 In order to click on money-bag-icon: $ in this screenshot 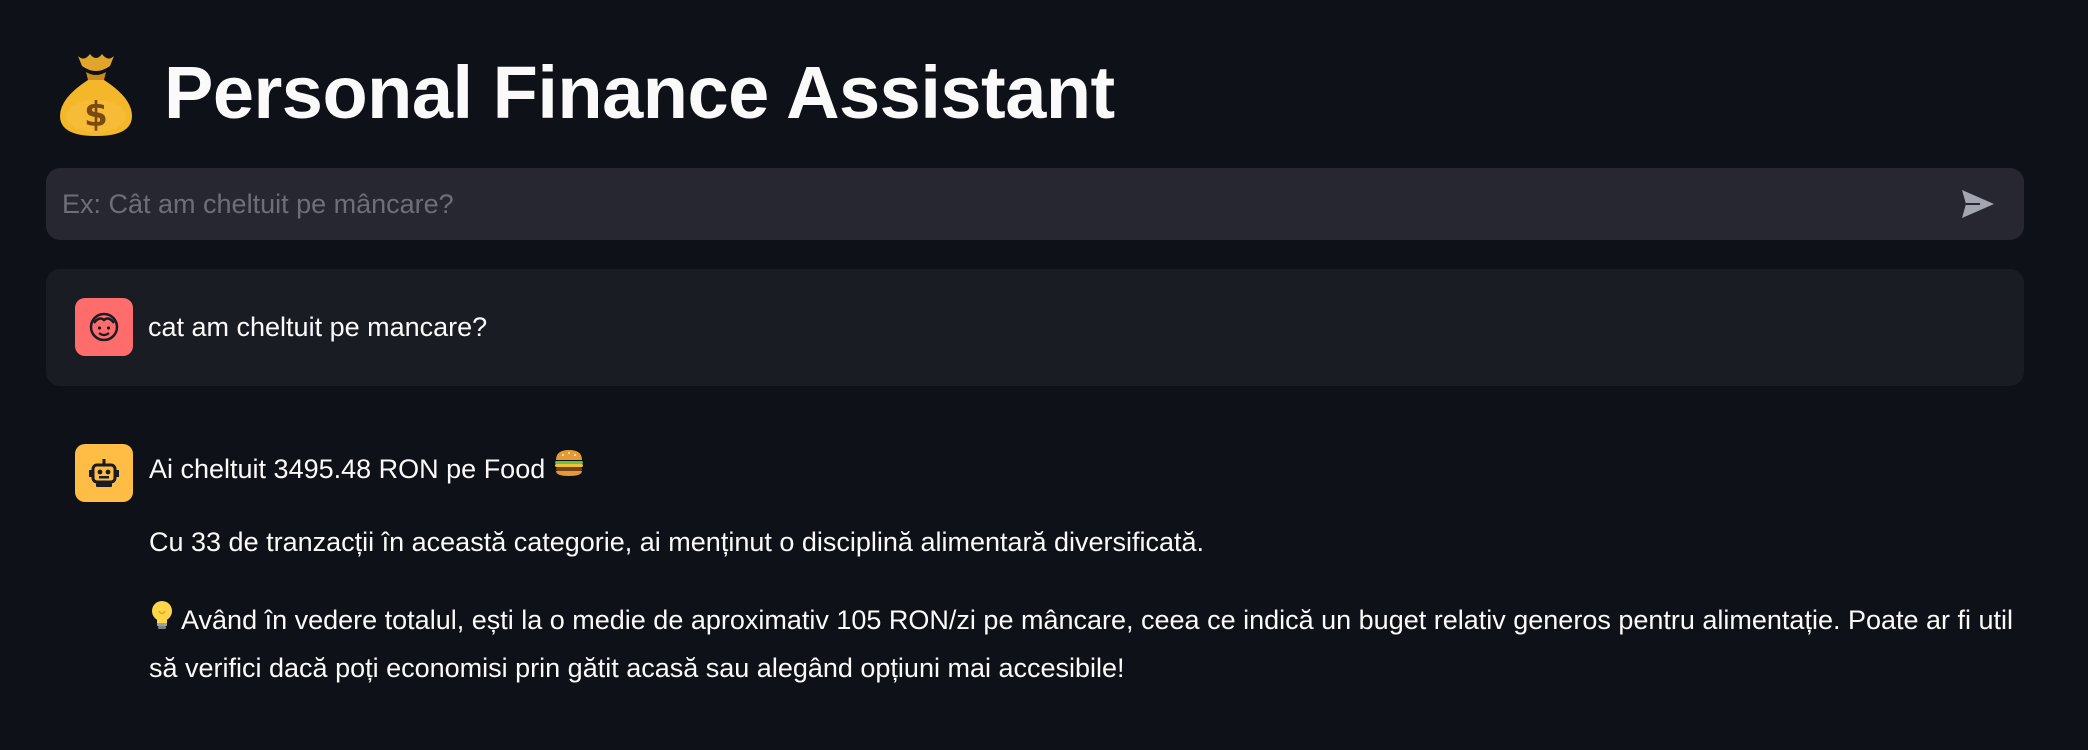, I will do `click(96, 92)`.